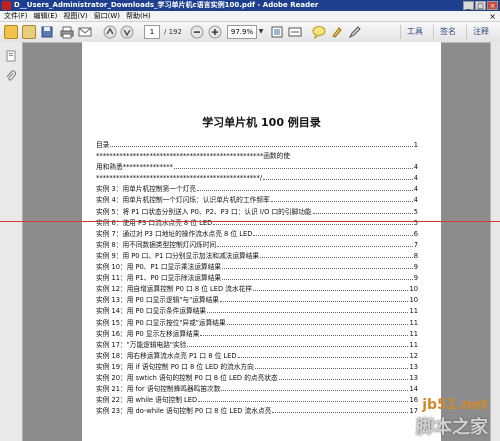 This screenshot has width=500, height=441. I want to click on toc-entry: 实例 8：用不同数据类型控制灯闪烁时间 7, so click(257, 245).